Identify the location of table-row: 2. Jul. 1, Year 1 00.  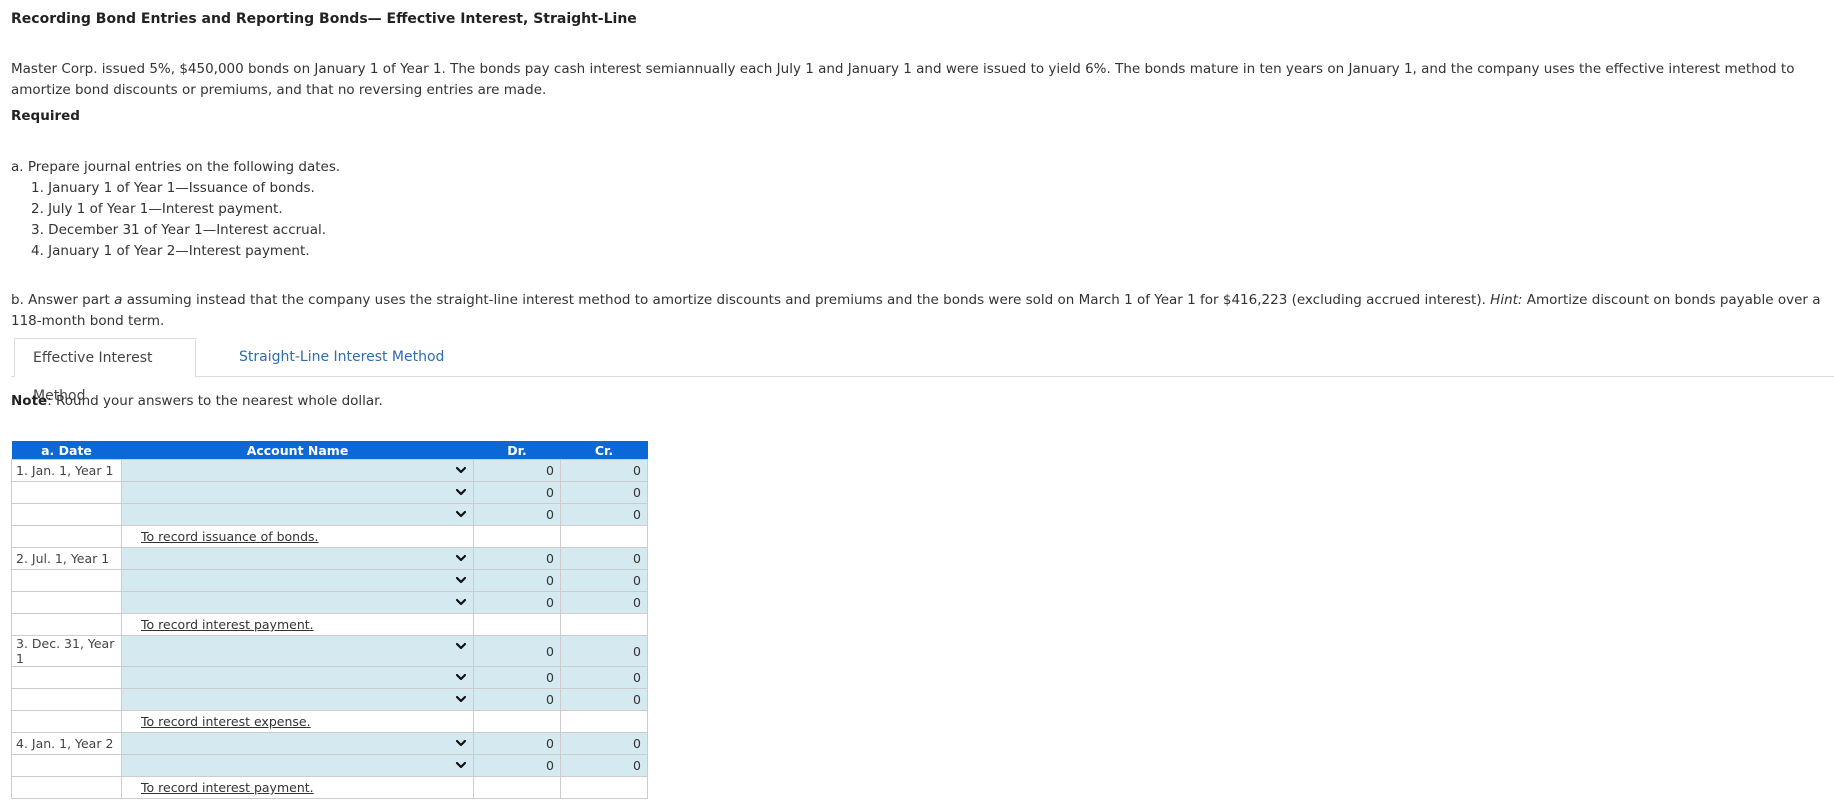
(329, 558).